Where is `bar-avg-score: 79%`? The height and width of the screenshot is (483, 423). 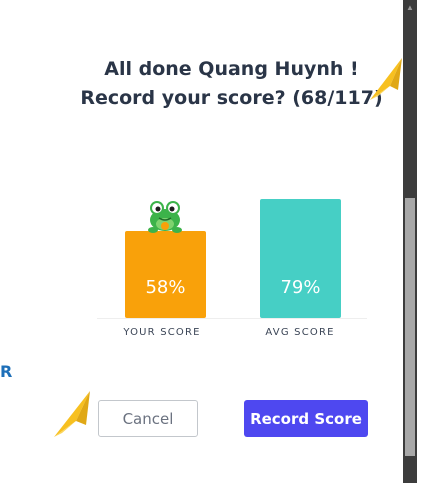
bar-avg-score: 79% is located at coordinates (300, 258).